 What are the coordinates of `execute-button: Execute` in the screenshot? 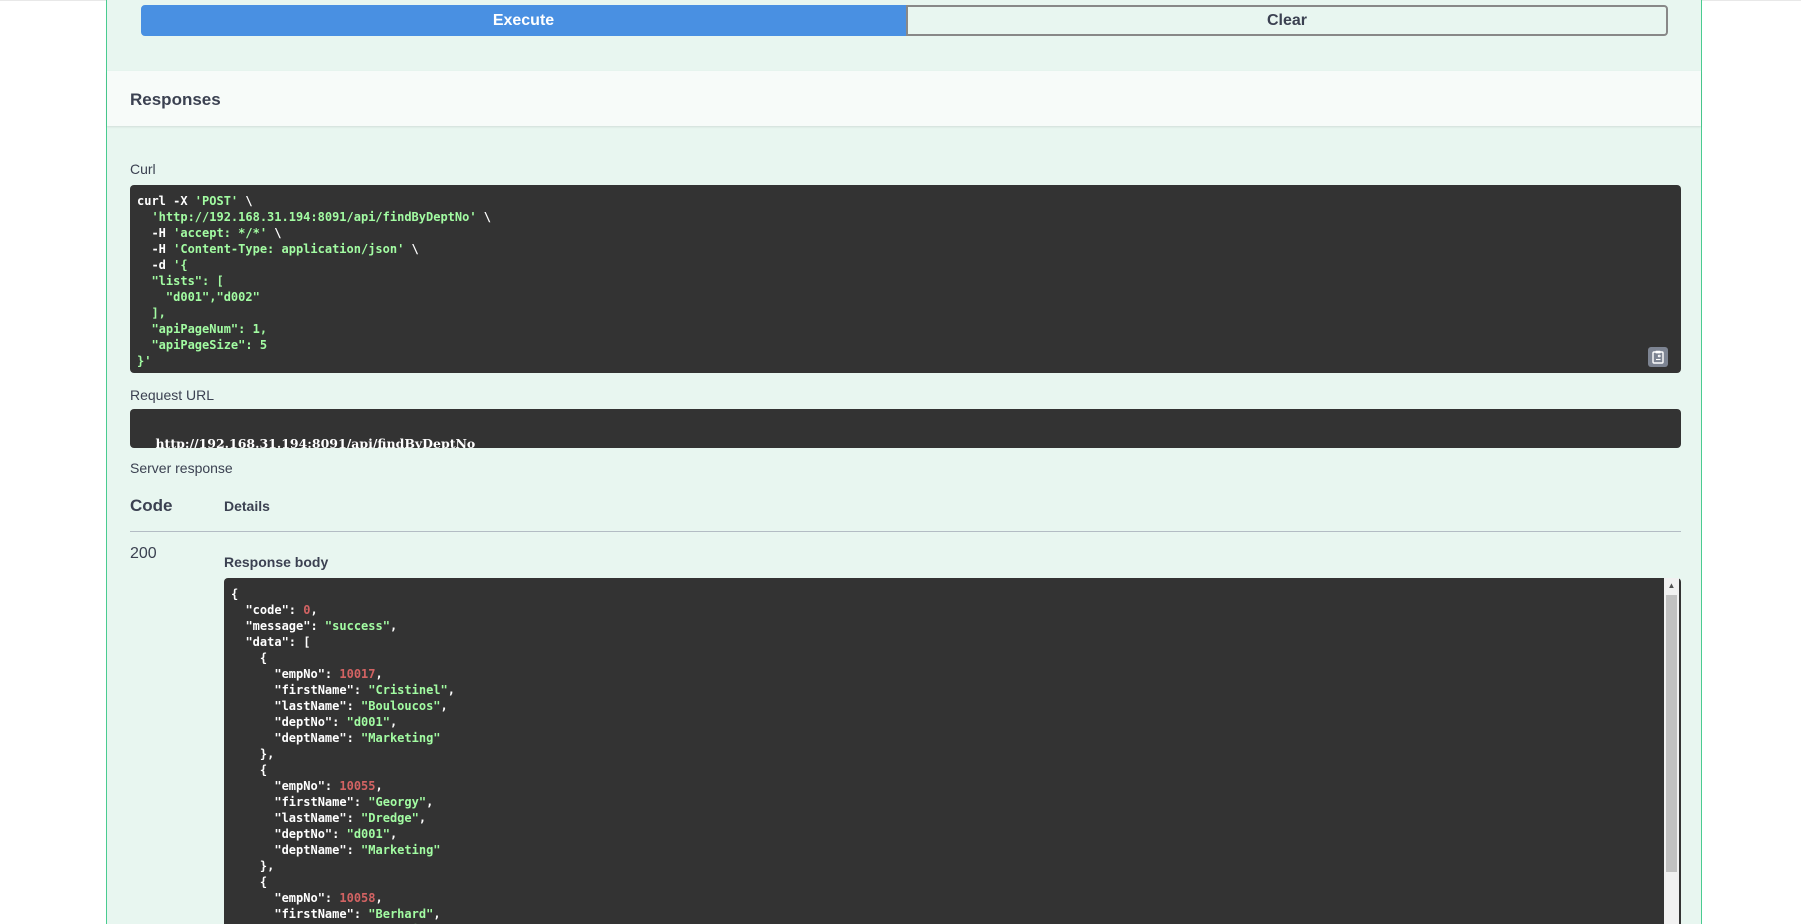 It's located at (523, 20).